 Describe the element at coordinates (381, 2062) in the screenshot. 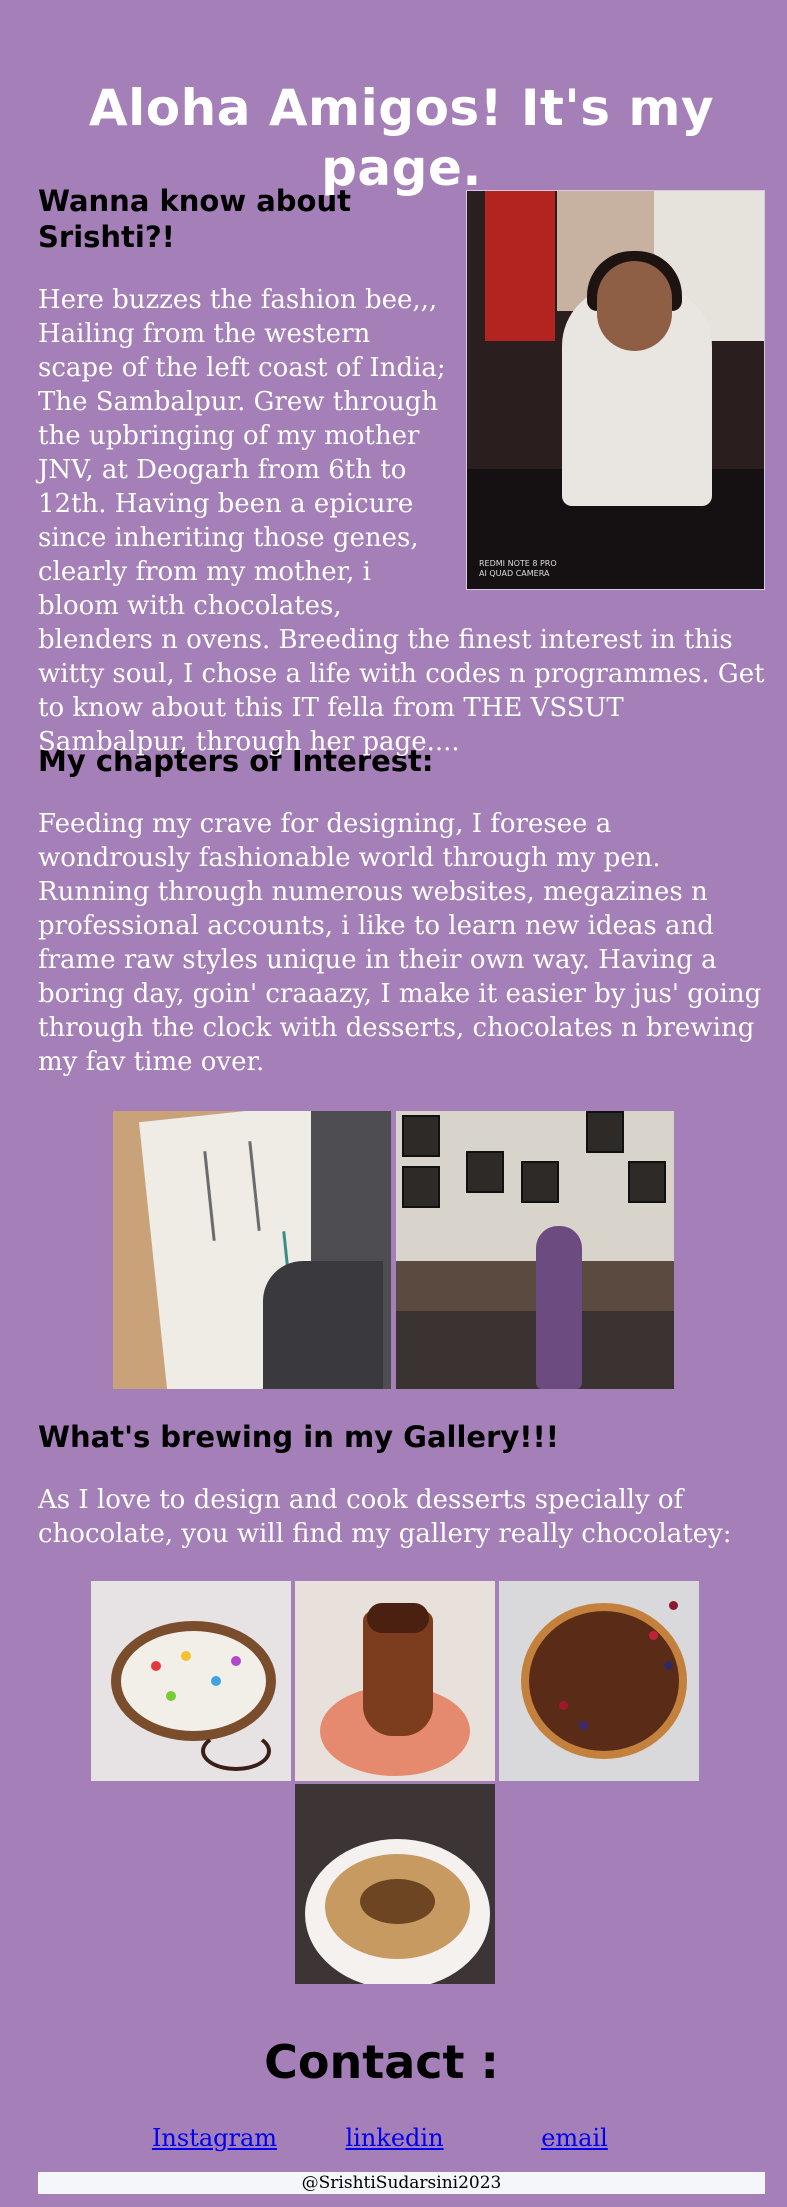

I see `contact-heading: Contact :` at that location.